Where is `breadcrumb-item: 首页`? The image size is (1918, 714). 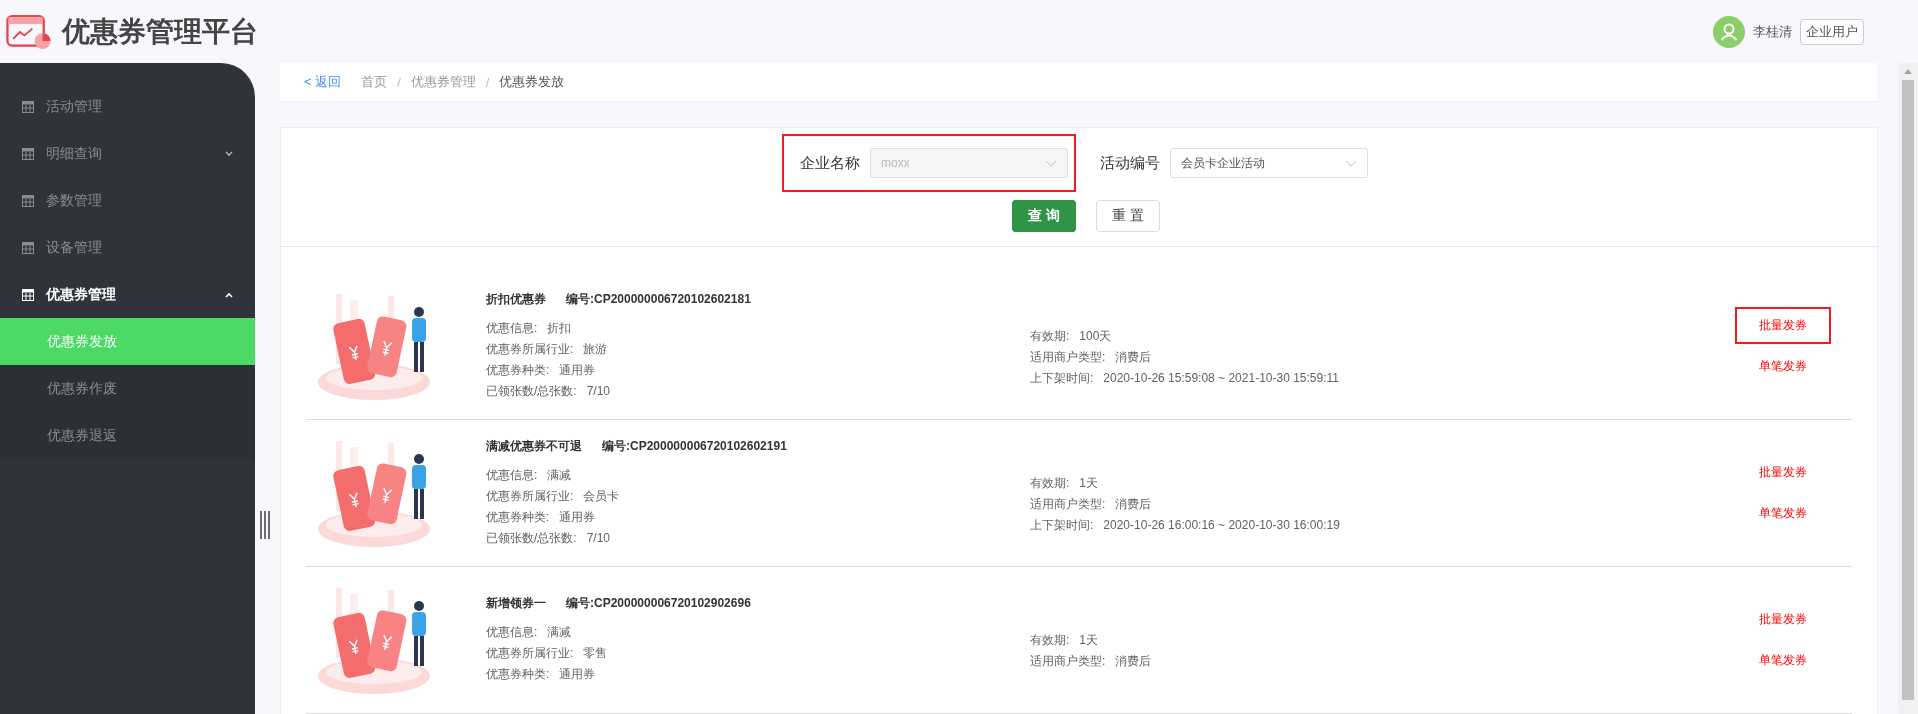 breadcrumb-item: 首页 is located at coordinates (374, 82).